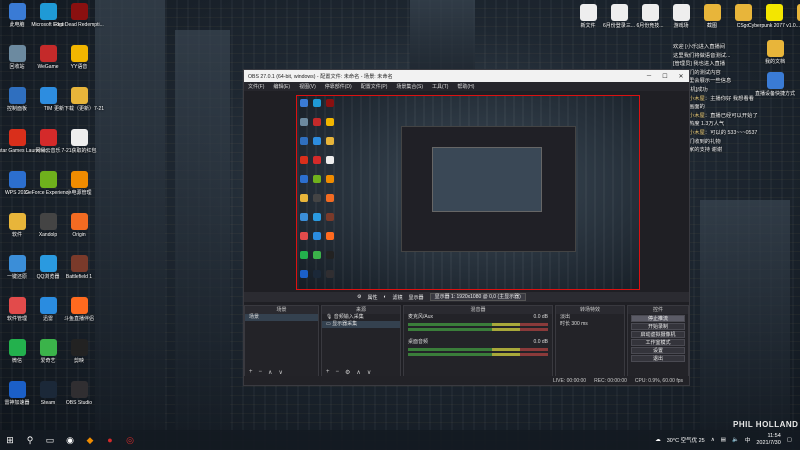 The height and width of the screenshot is (450, 800). Describe the element at coordinates (48, 57) in the screenshot. I see `desktop-icon: WeGame` at that location.